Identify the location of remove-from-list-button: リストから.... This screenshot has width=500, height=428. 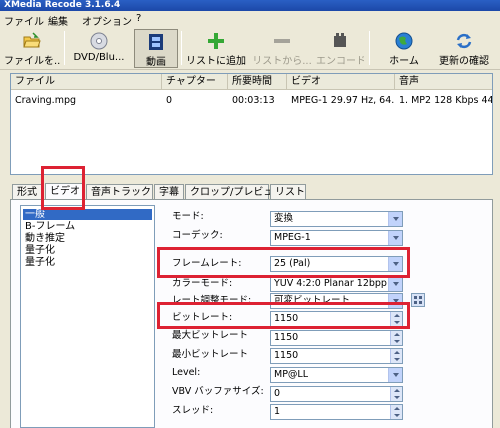
(282, 48).